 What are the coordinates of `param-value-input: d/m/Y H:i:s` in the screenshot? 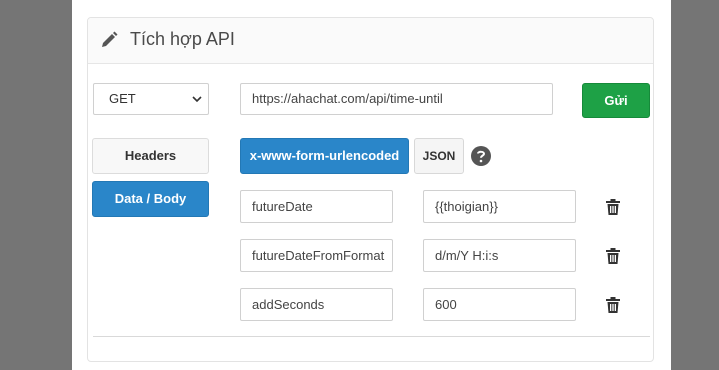 It's located at (499, 255).